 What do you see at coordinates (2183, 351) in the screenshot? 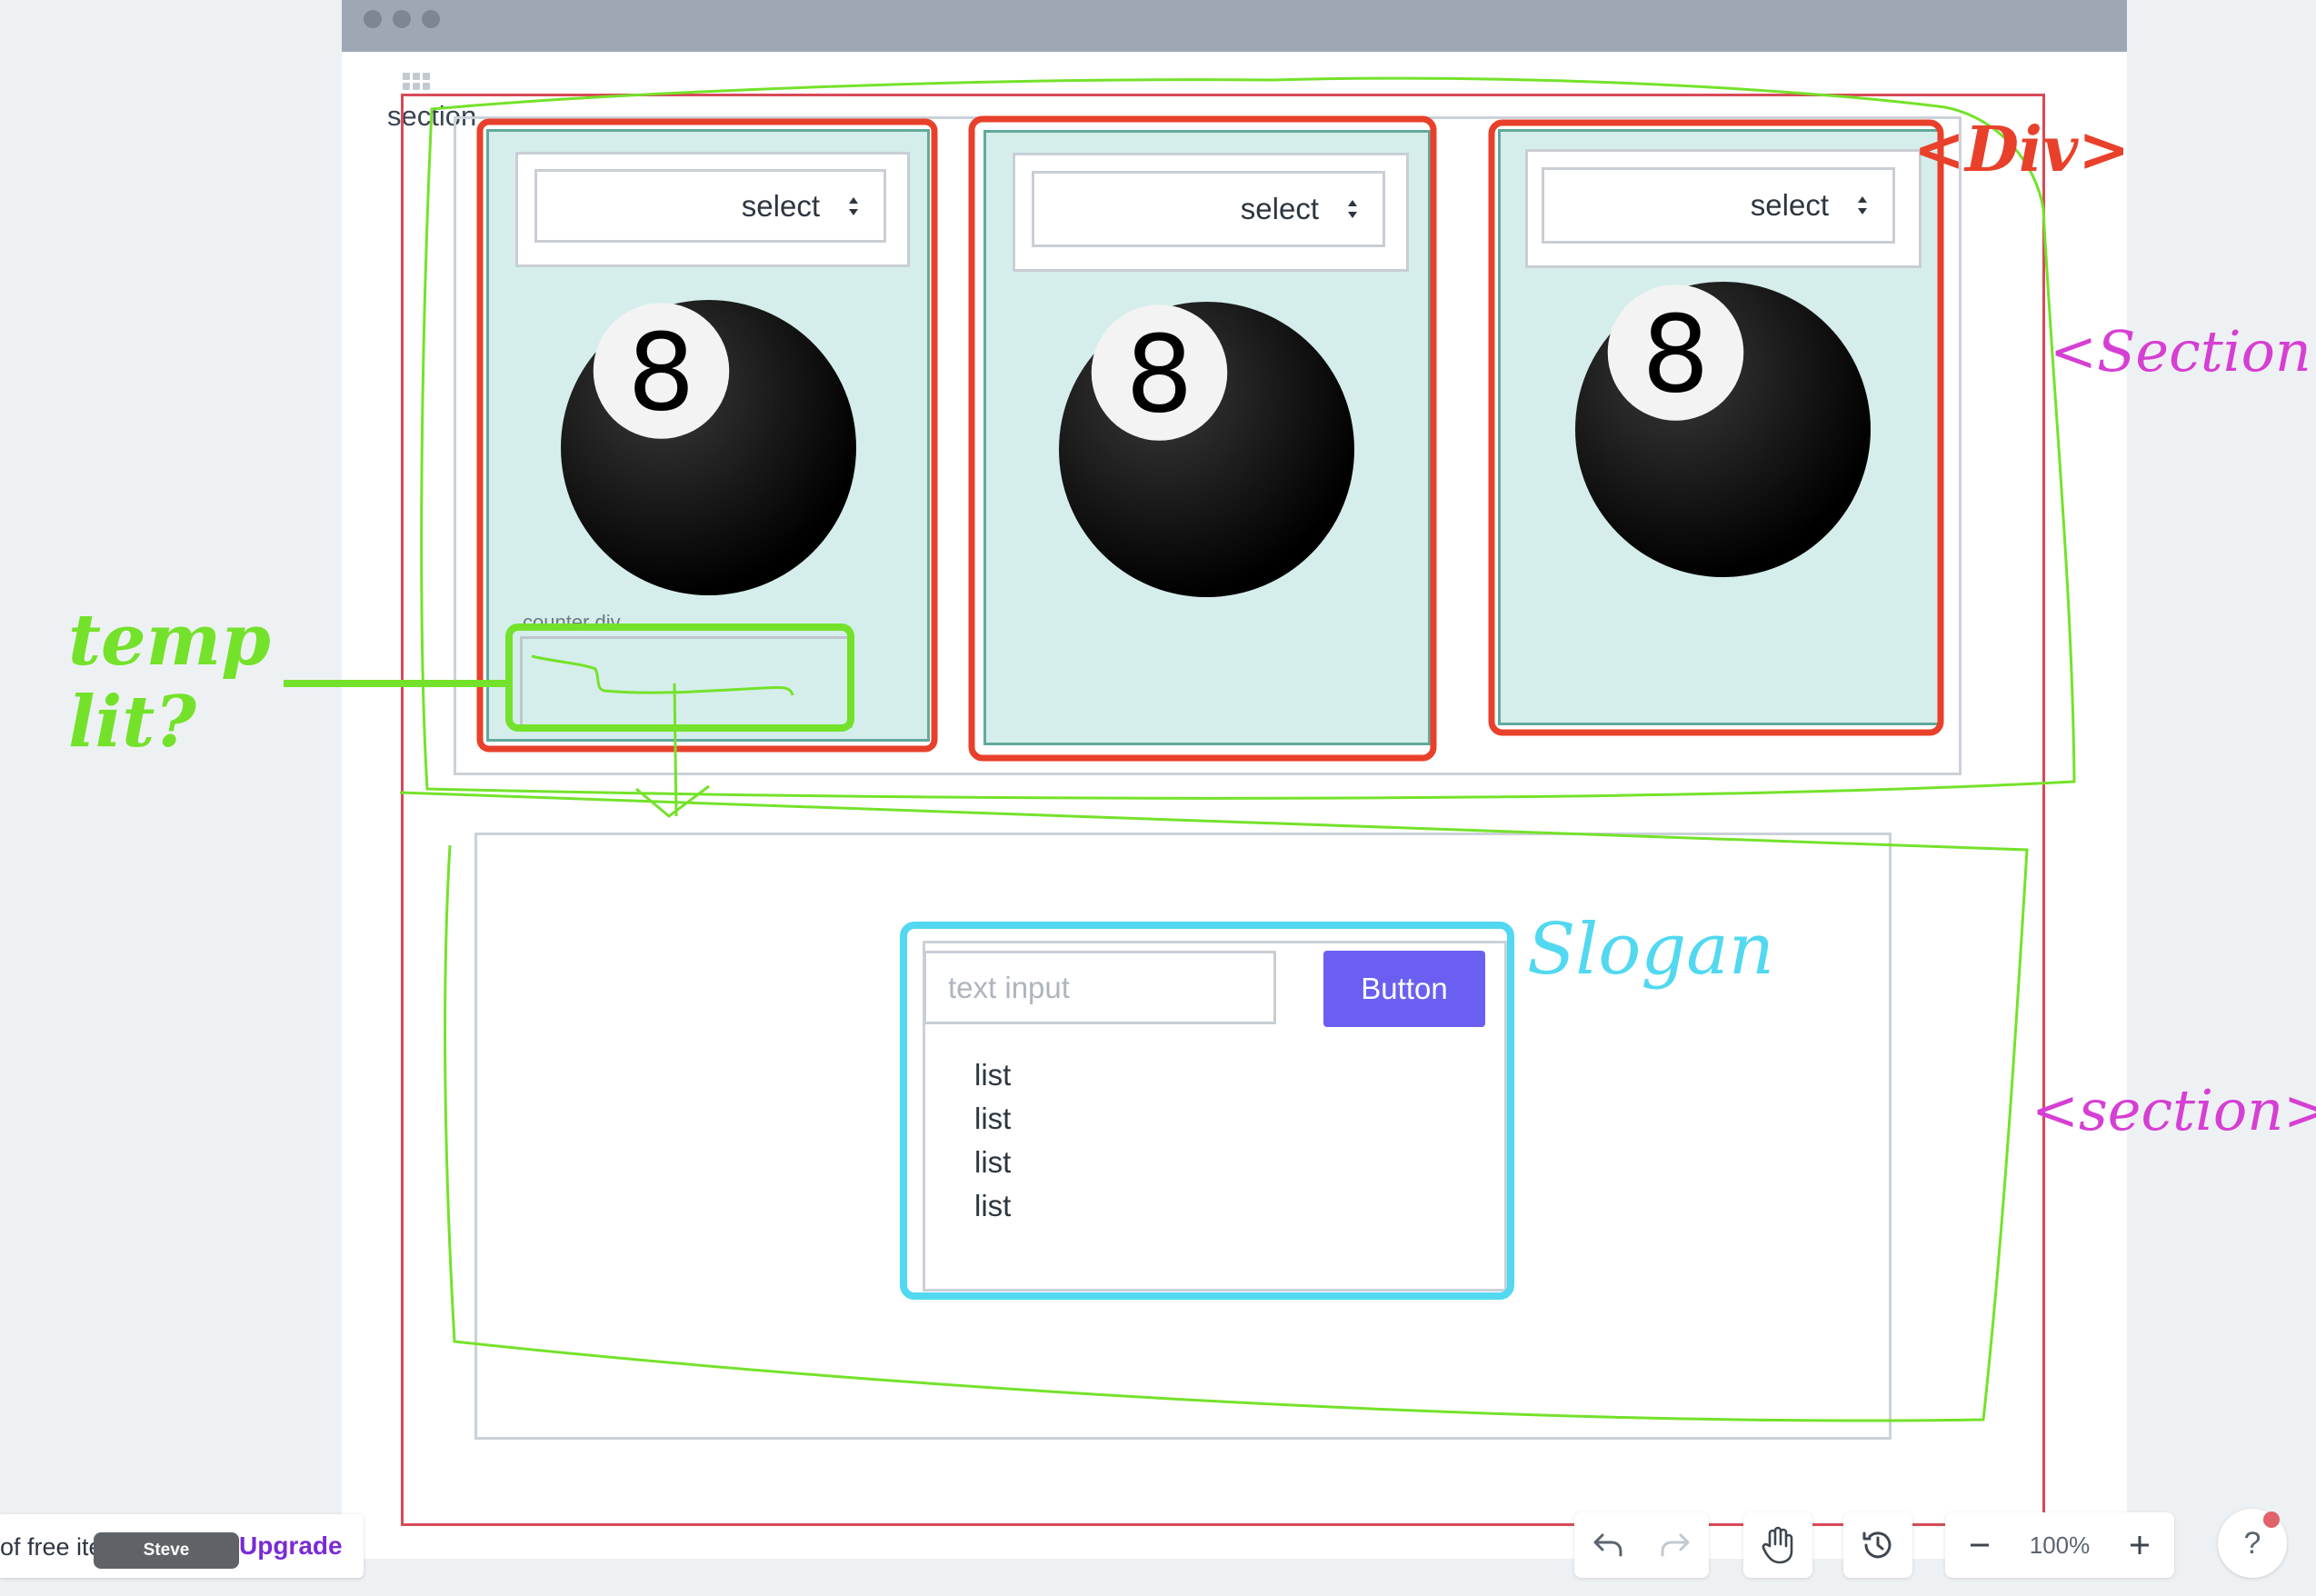
I see `annotation-section-top: <Section>` at bounding box center [2183, 351].